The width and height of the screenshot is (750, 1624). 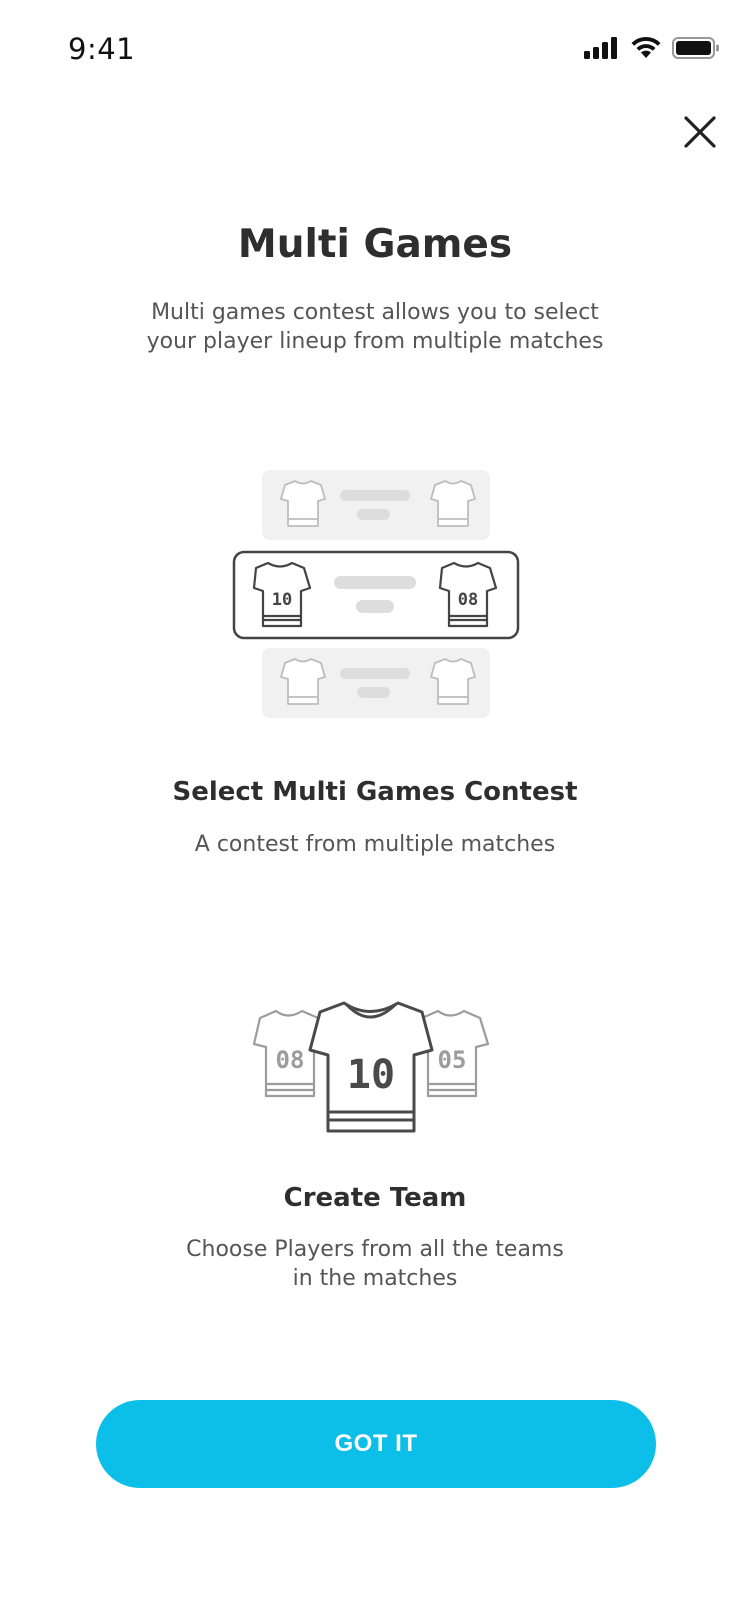 I want to click on close-icon, so click(x=700, y=132).